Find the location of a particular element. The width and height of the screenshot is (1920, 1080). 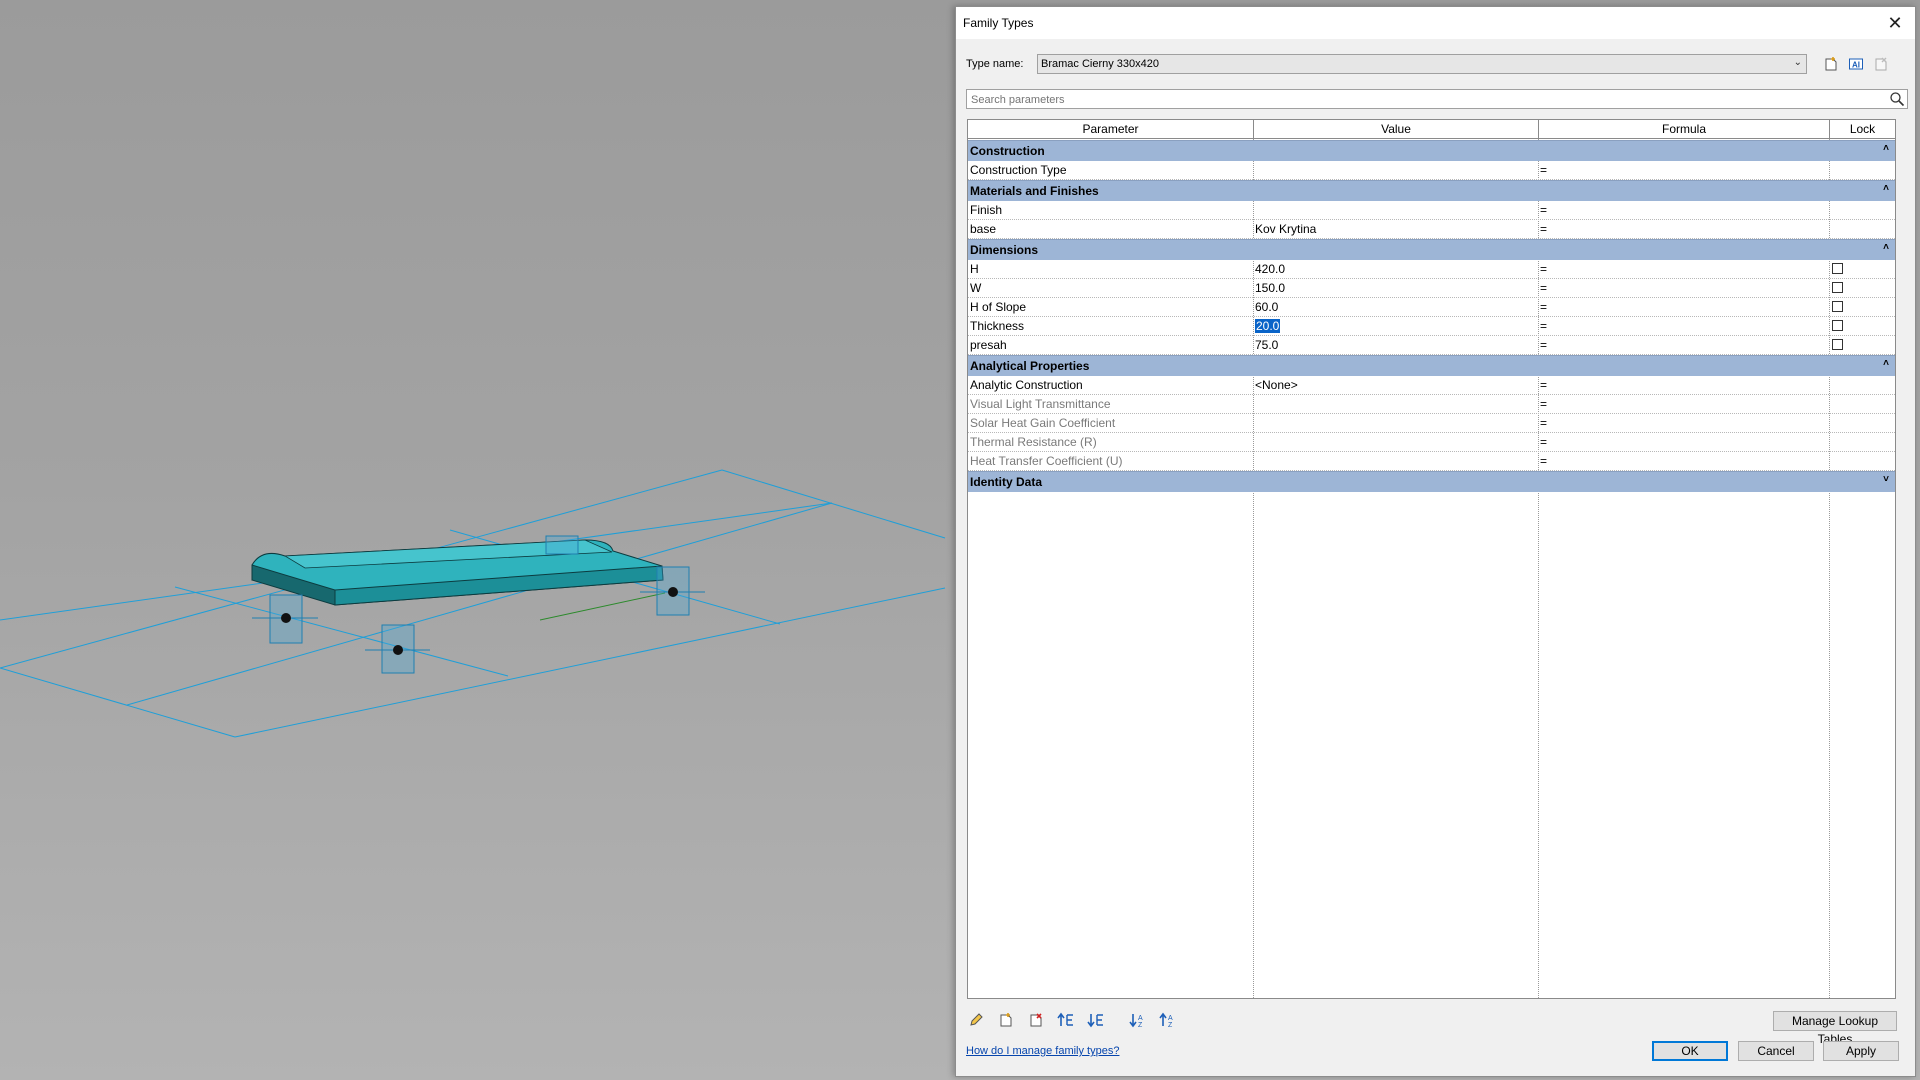

sort-ascending-icon: AZ is located at coordinates (1138, 1020).